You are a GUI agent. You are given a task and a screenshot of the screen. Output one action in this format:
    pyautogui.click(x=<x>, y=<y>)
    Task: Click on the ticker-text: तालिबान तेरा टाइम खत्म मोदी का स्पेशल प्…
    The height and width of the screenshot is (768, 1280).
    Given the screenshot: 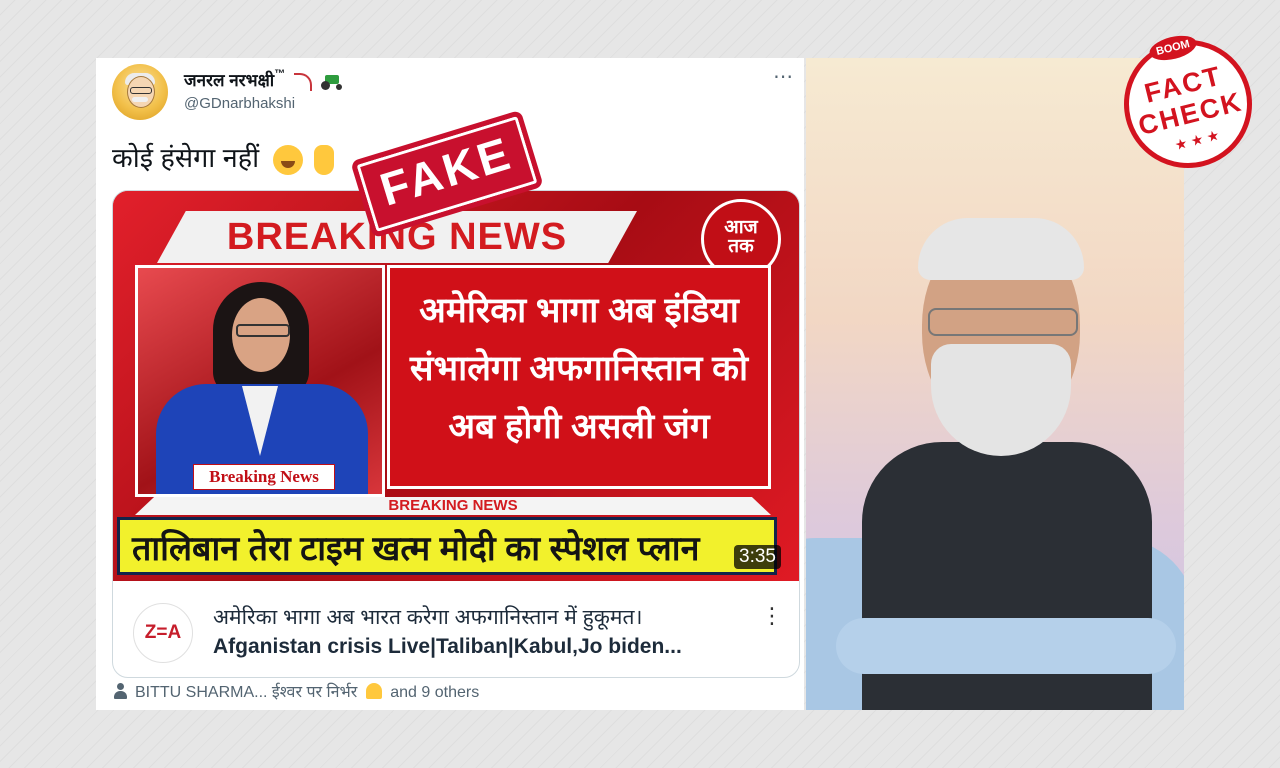 What is the action you would take?
    pyautogui.click(x=416, y=549)
    